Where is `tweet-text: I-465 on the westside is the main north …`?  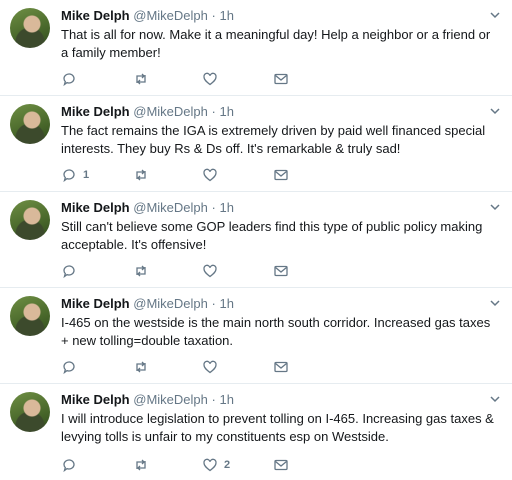 tweet-text: I-465 on the westside is the main north … is located at coordinates (276, 331).